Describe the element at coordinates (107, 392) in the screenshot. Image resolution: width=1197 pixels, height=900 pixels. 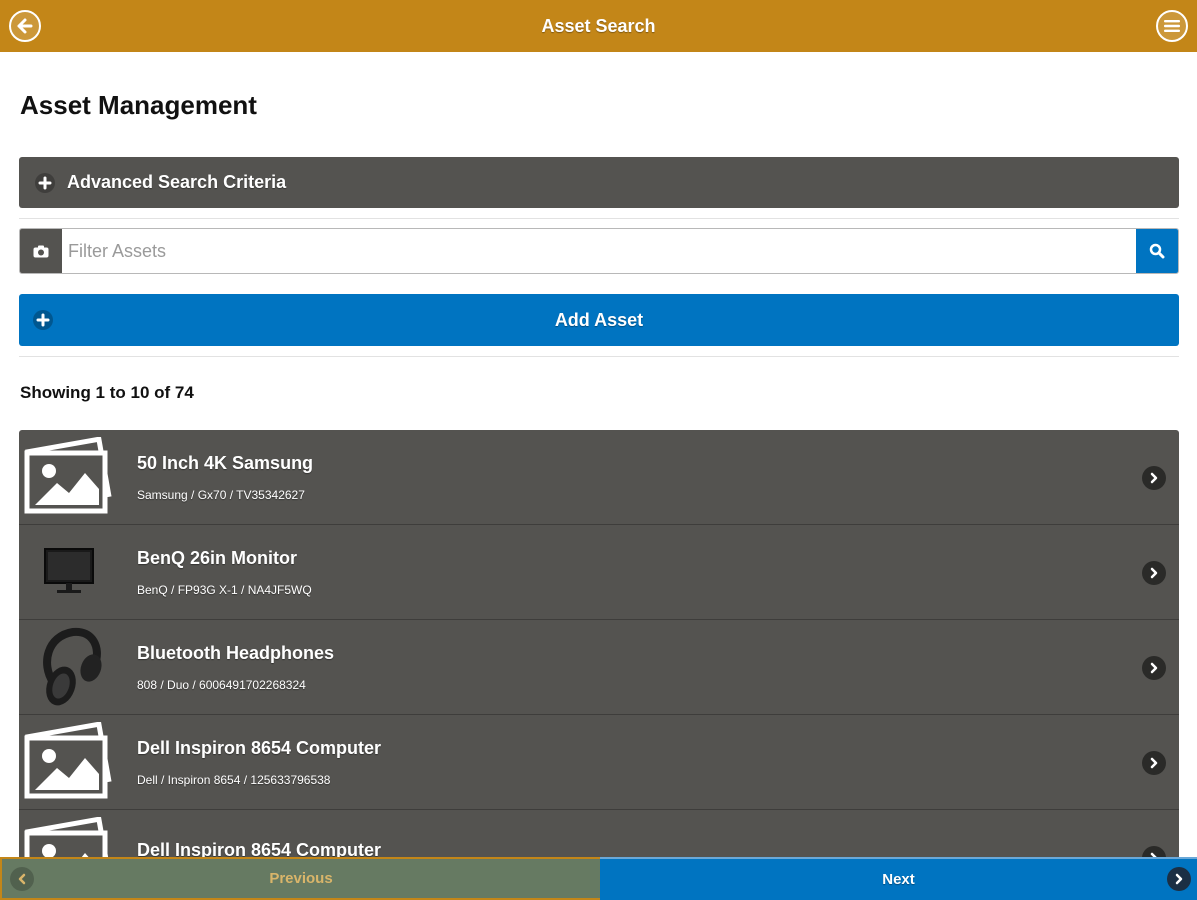
I see `results-summary: Showing 1 to 10 of 74` at that location.